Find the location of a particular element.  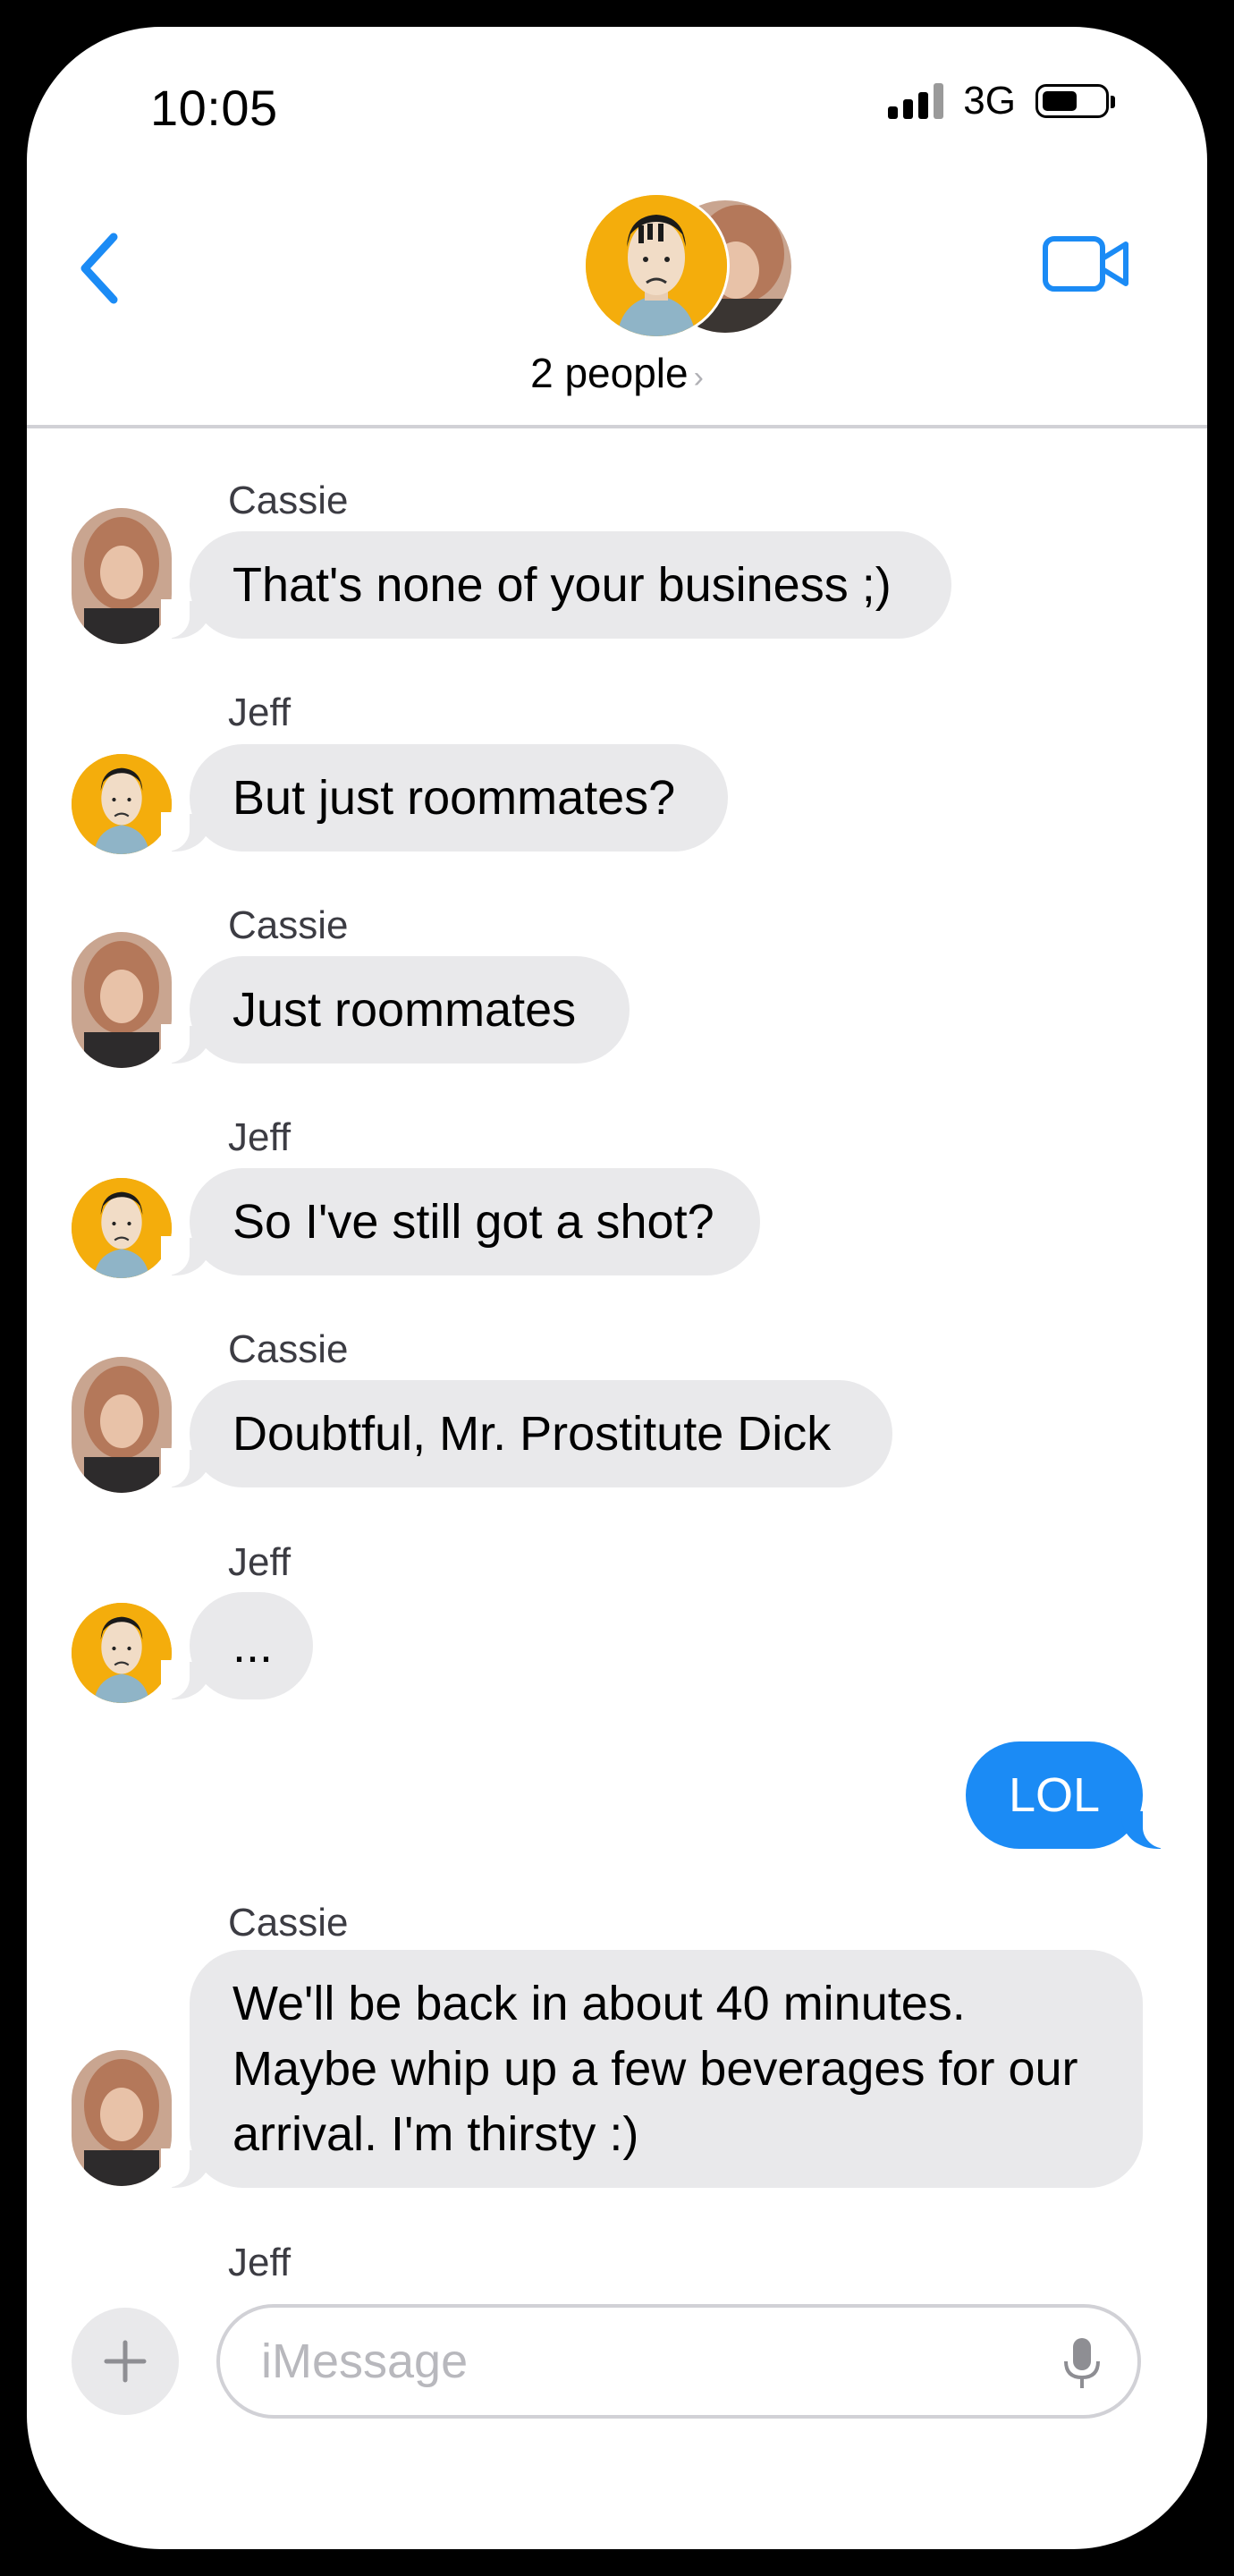

group-info-button: 2 people › is located at coordinates (617, 373).